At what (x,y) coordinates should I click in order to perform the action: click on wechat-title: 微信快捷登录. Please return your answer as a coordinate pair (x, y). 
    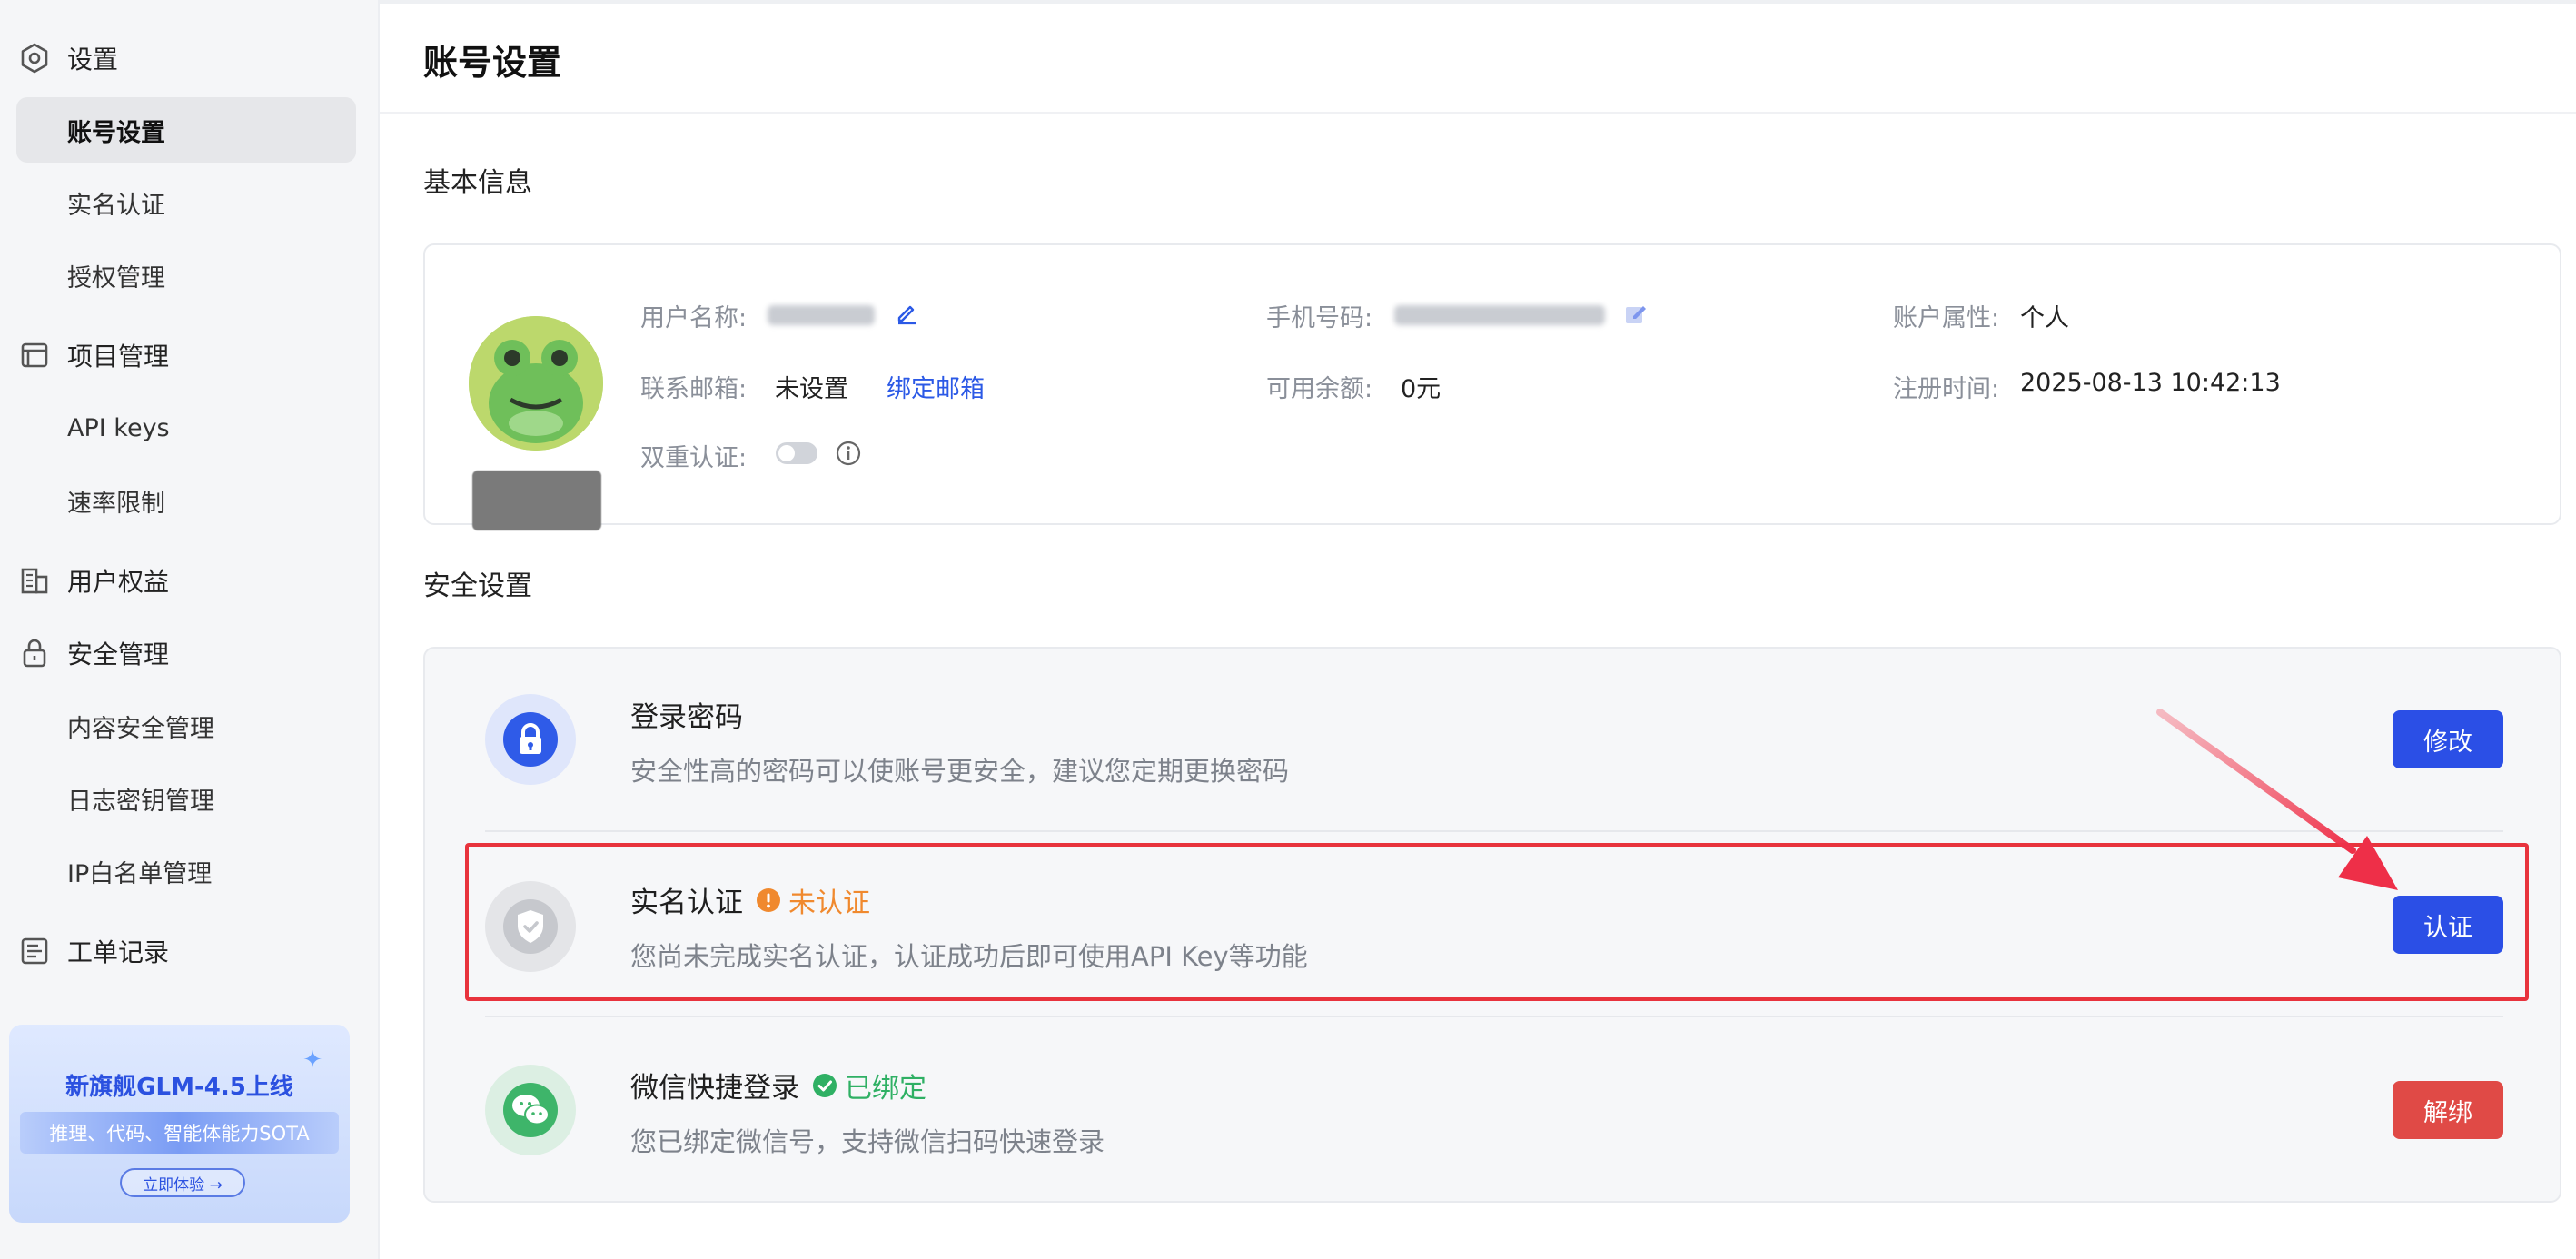
    Looking at the image, I should click on (714, 1088).